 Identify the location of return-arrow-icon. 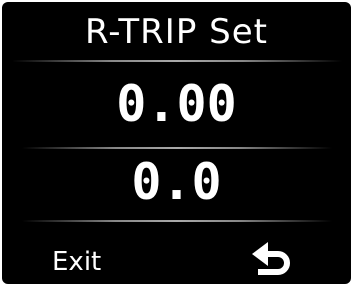
(270, 260).